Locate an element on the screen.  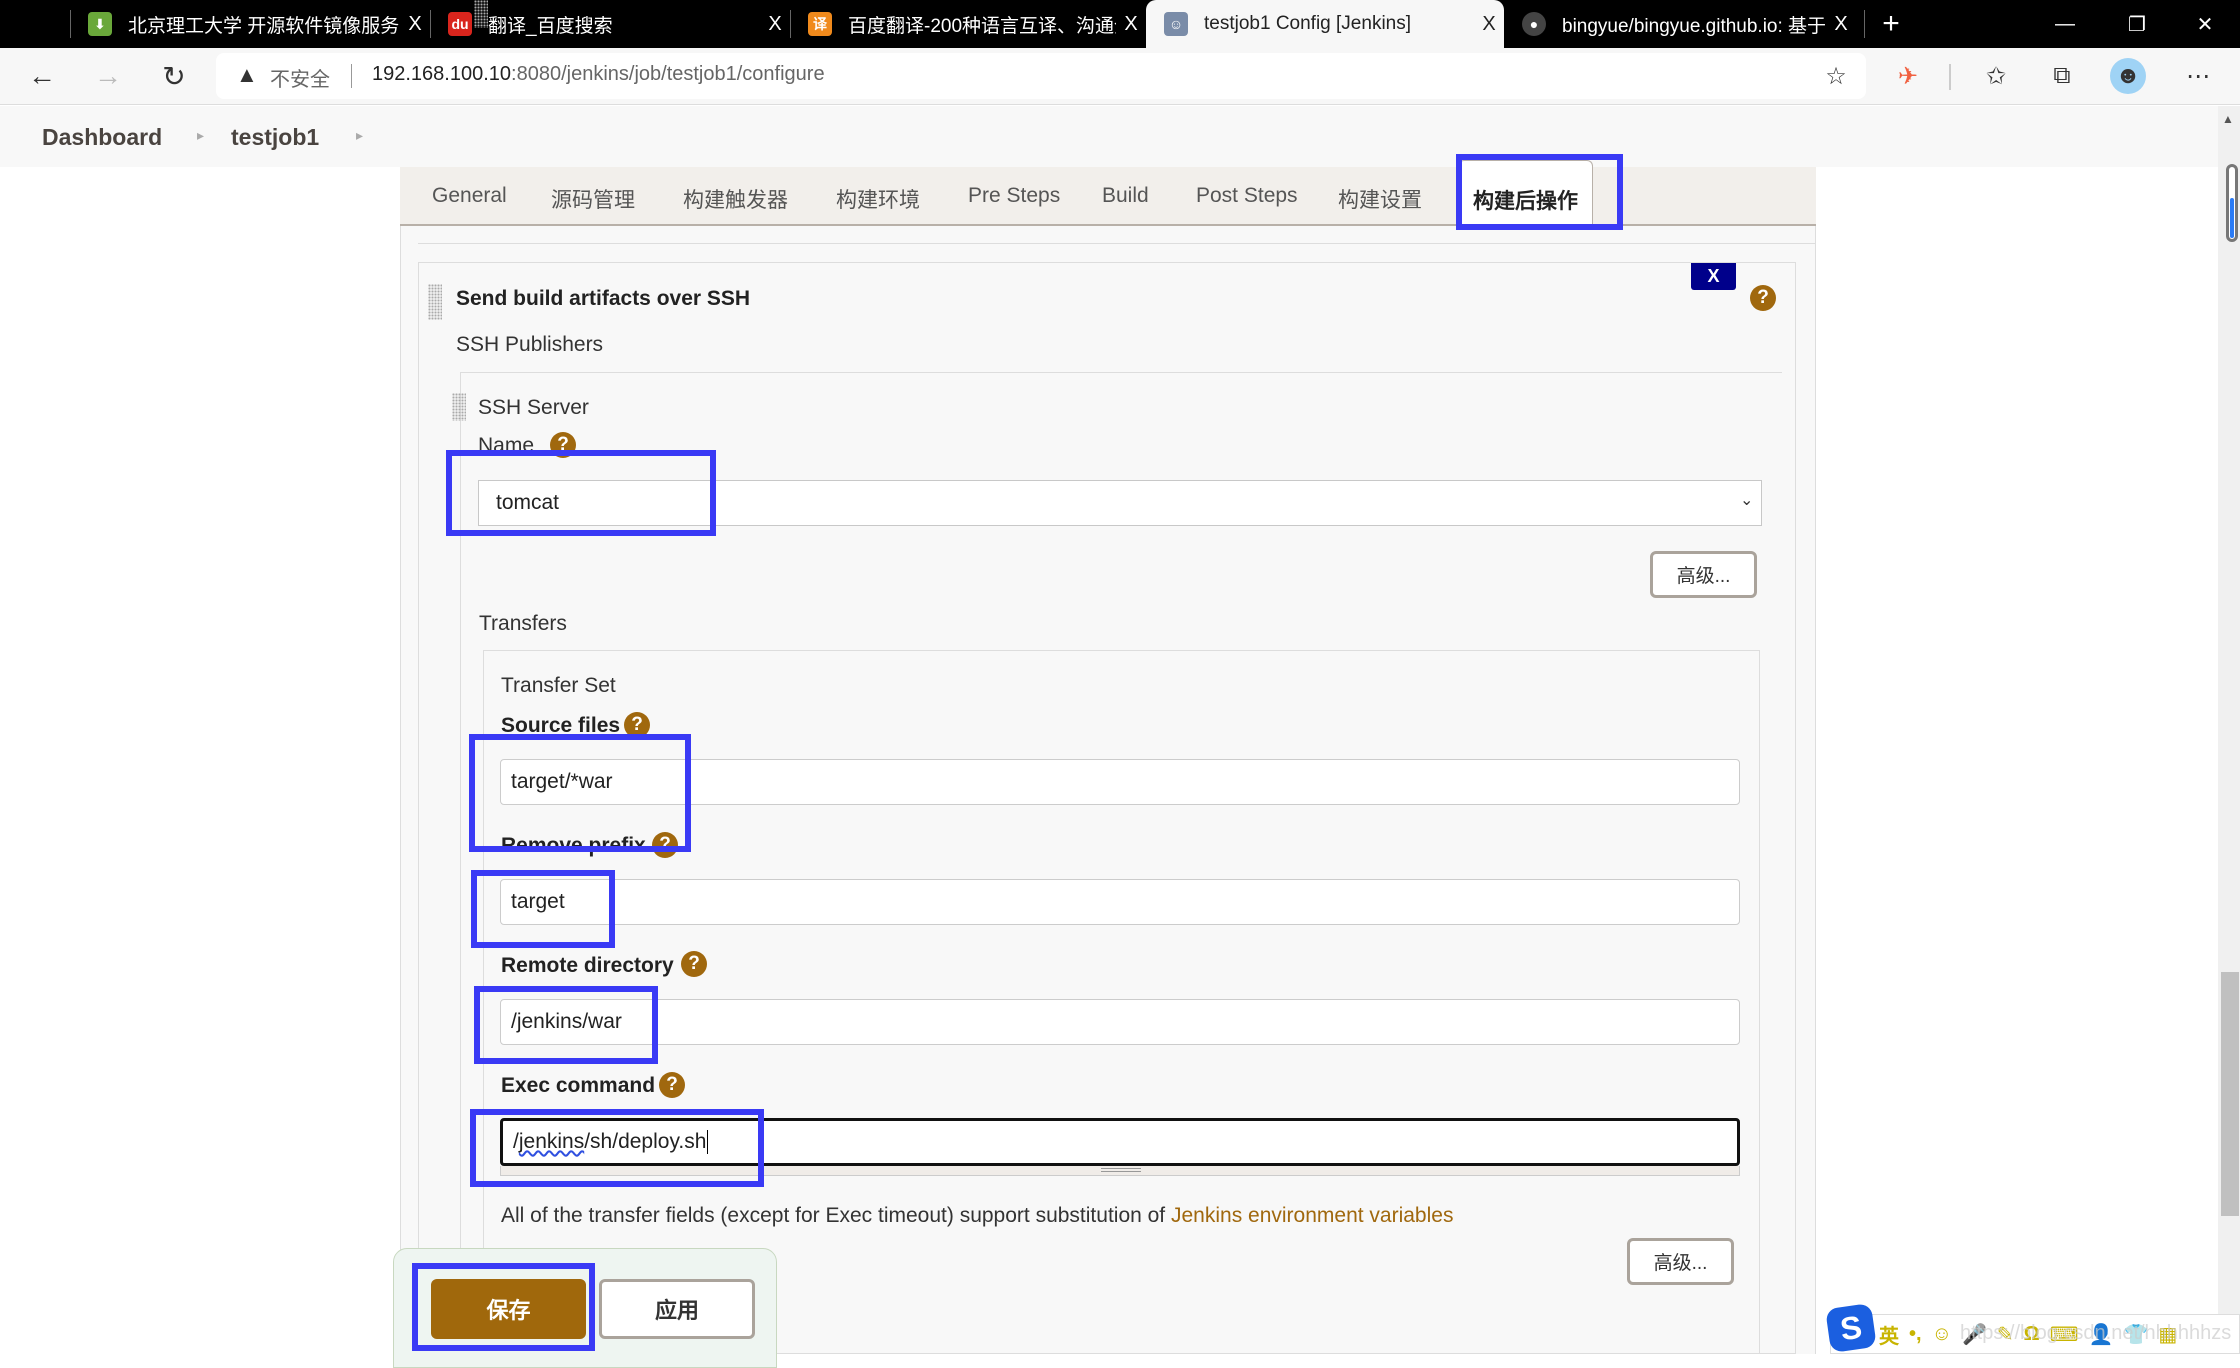
more-menu-icon: ⋯ is located at coordinates (2198, 76).